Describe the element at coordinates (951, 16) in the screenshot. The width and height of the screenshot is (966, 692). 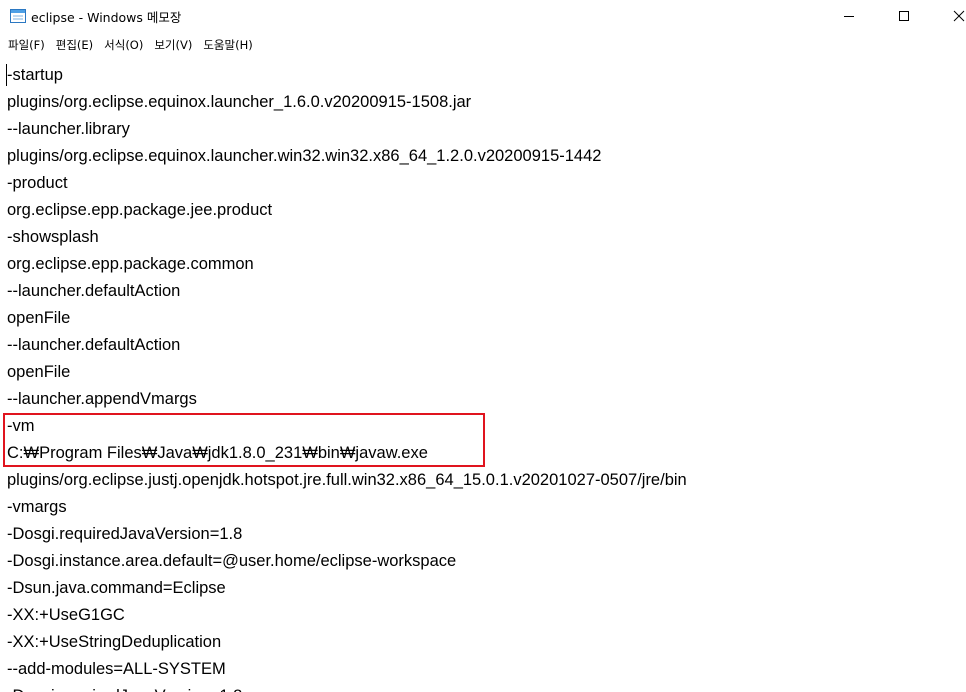
I see `close-button` at that location.